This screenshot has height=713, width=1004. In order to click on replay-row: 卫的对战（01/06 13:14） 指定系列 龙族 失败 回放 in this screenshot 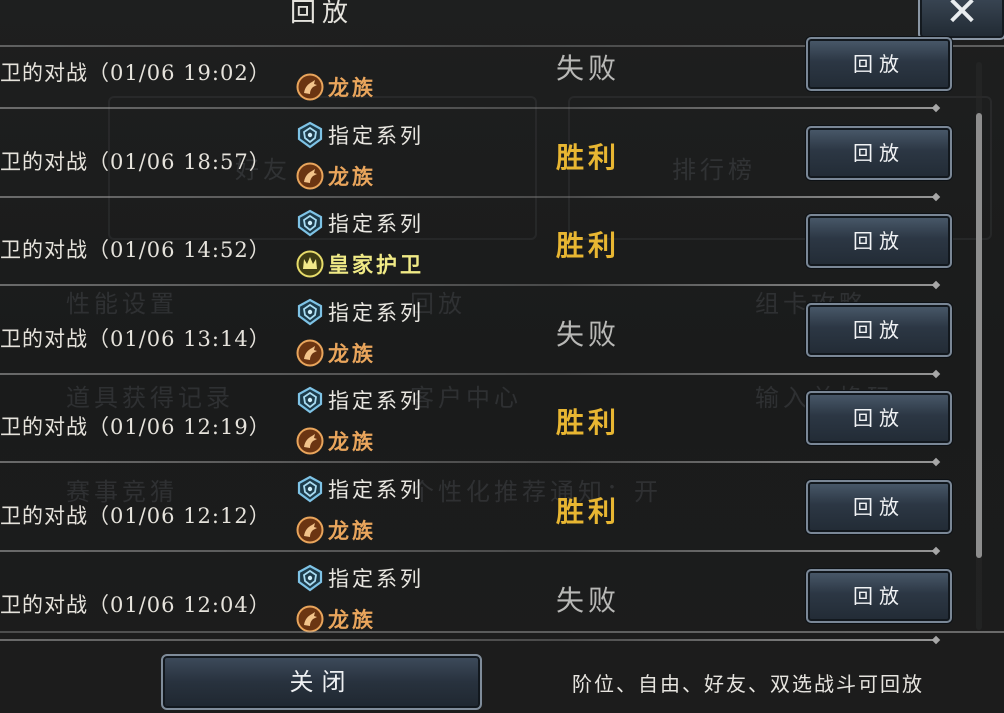, I will do `click(487, 331)`.